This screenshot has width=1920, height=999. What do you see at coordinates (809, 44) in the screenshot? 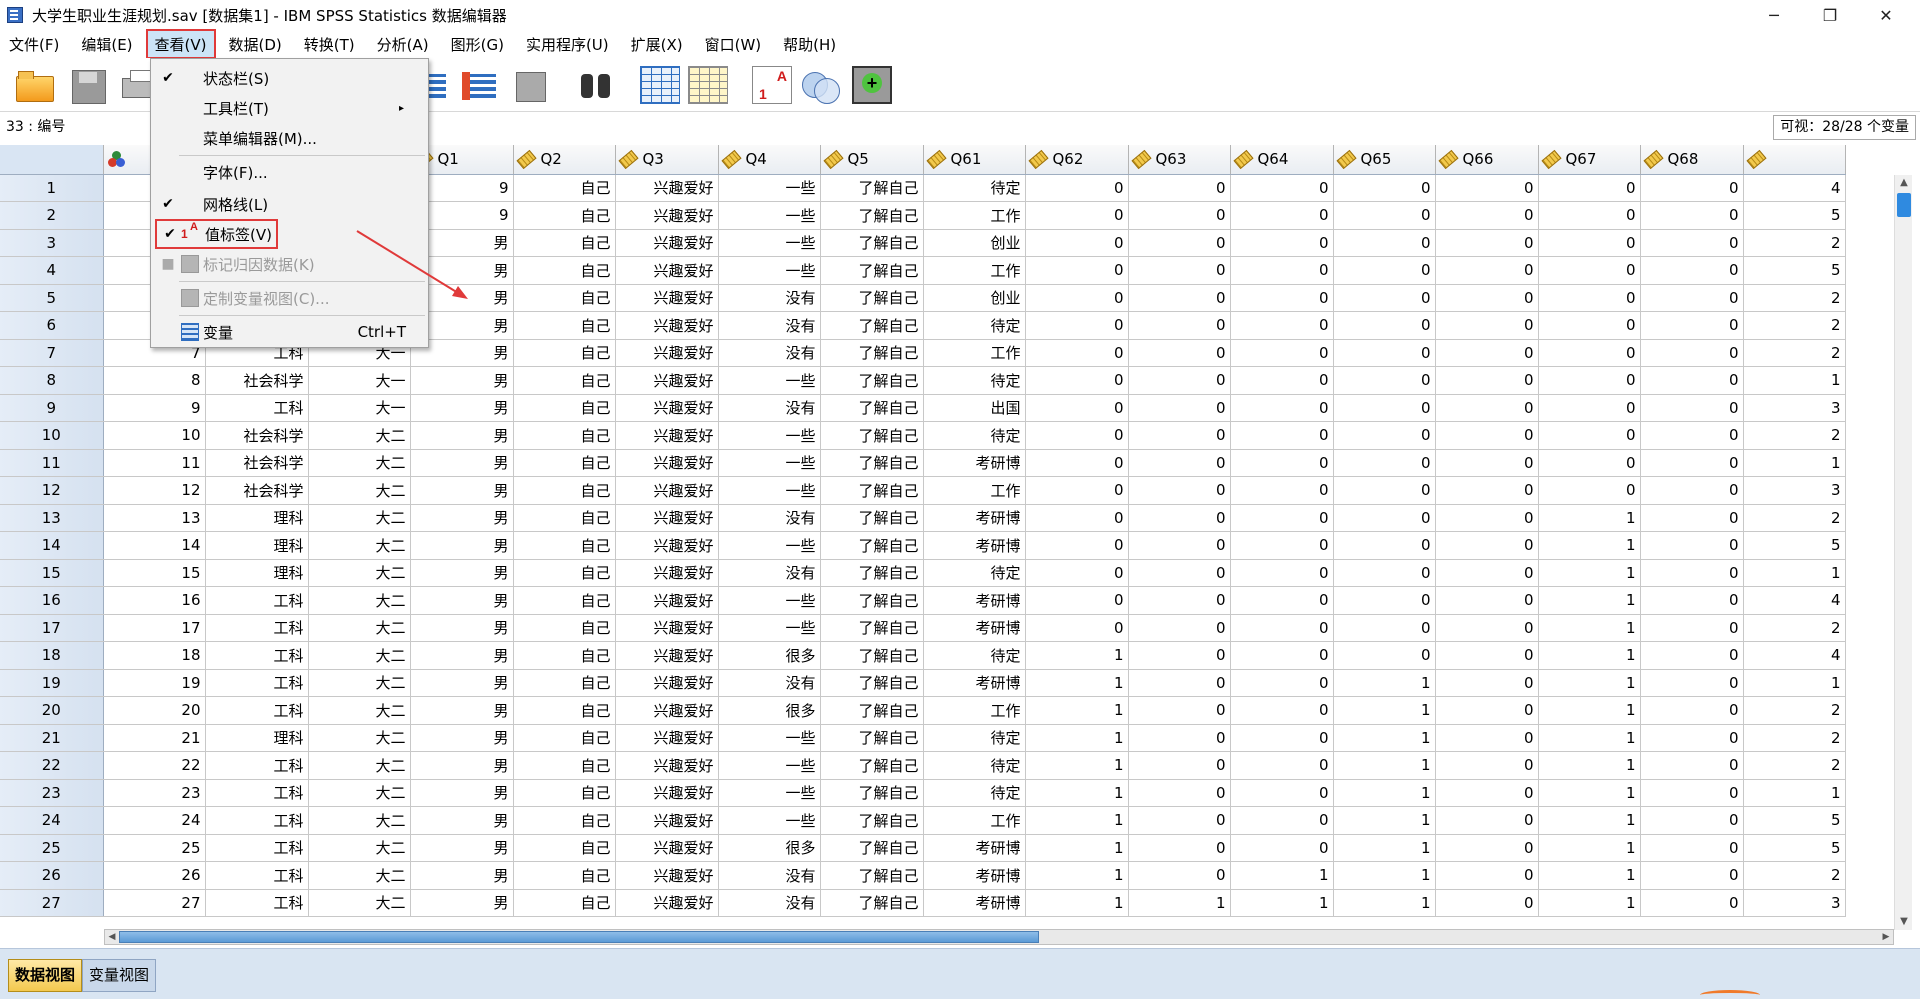
I see `menu-help: 帮助(H)` at bounding box center [809, 44].